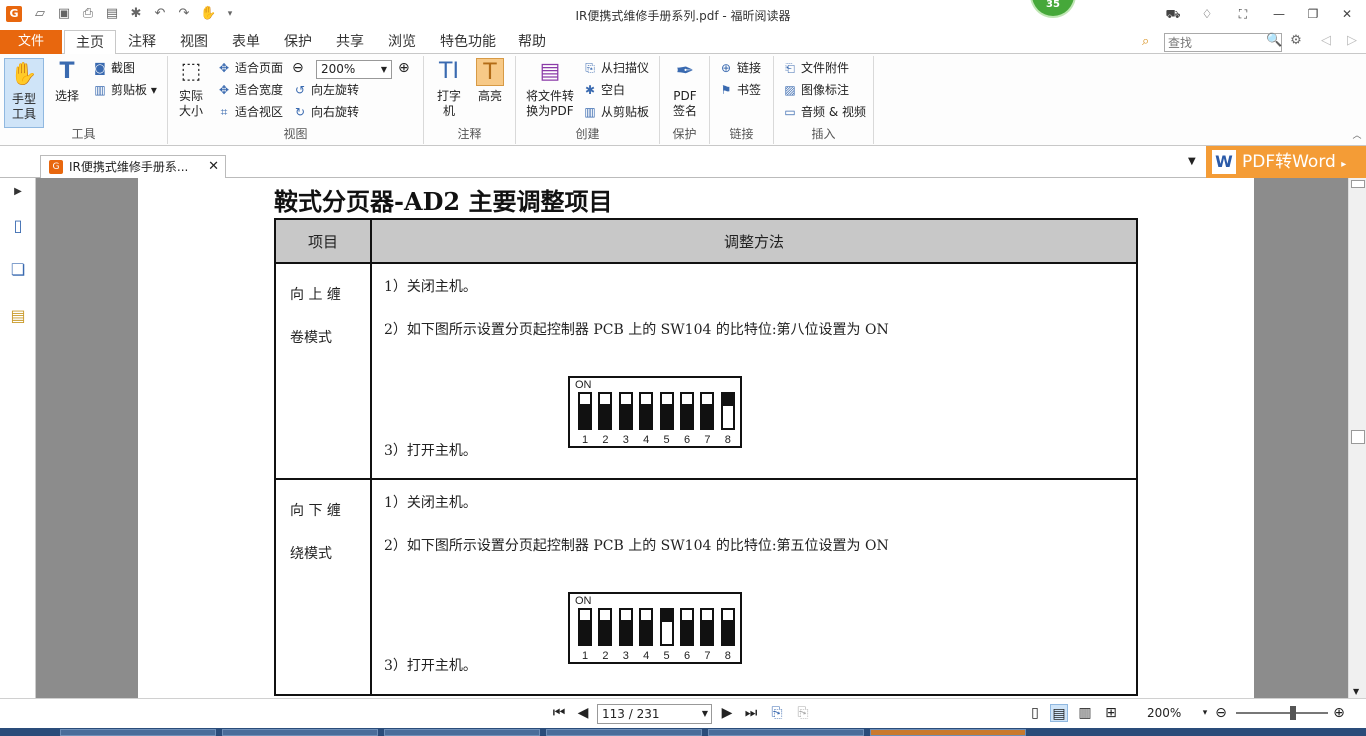 This screenshot has height=736, width=1366. I want to click on fit-page-button: ✥ 适合页面, so click(249, 68).